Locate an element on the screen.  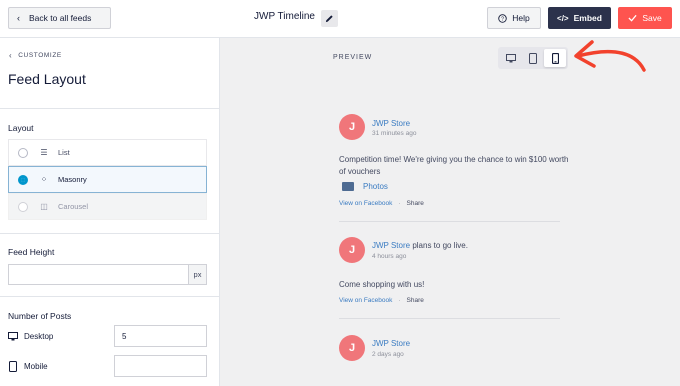
annotation-arrow-icon is located at coordinates (610, 56).